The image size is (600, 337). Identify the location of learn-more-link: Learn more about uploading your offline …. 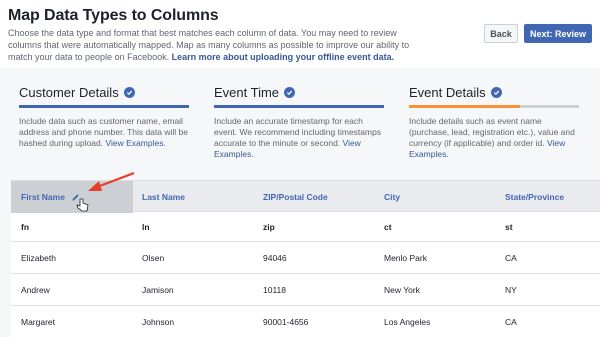
(283, 57).